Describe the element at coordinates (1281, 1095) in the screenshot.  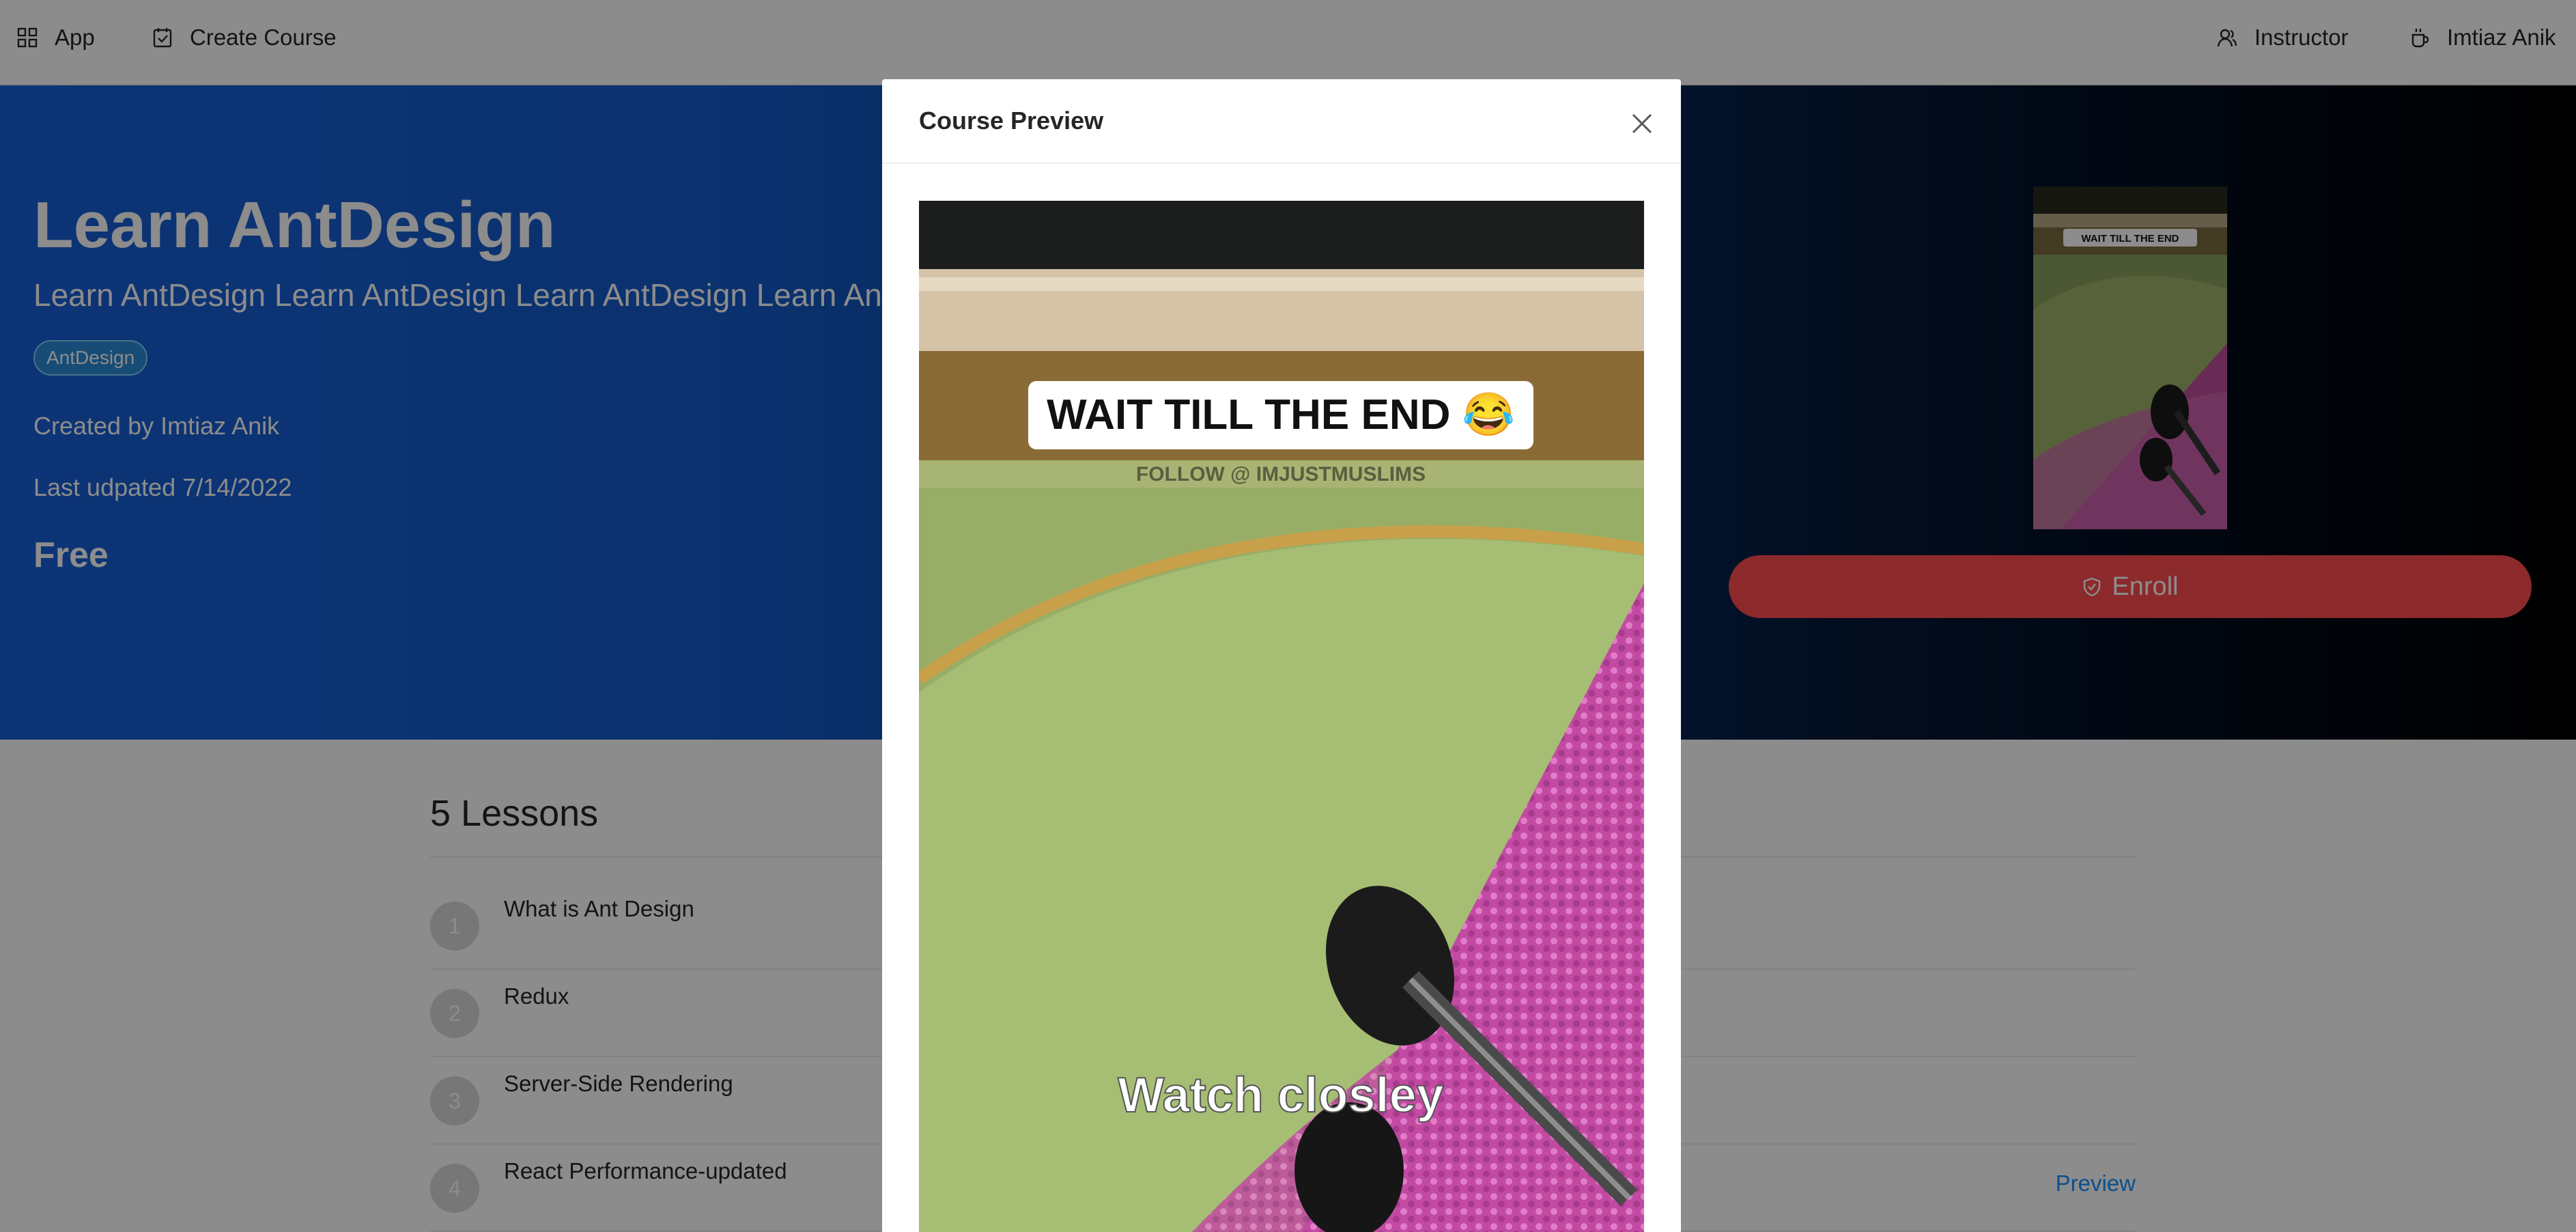
I see `video-caption-bottom: Watch closley` at that location.